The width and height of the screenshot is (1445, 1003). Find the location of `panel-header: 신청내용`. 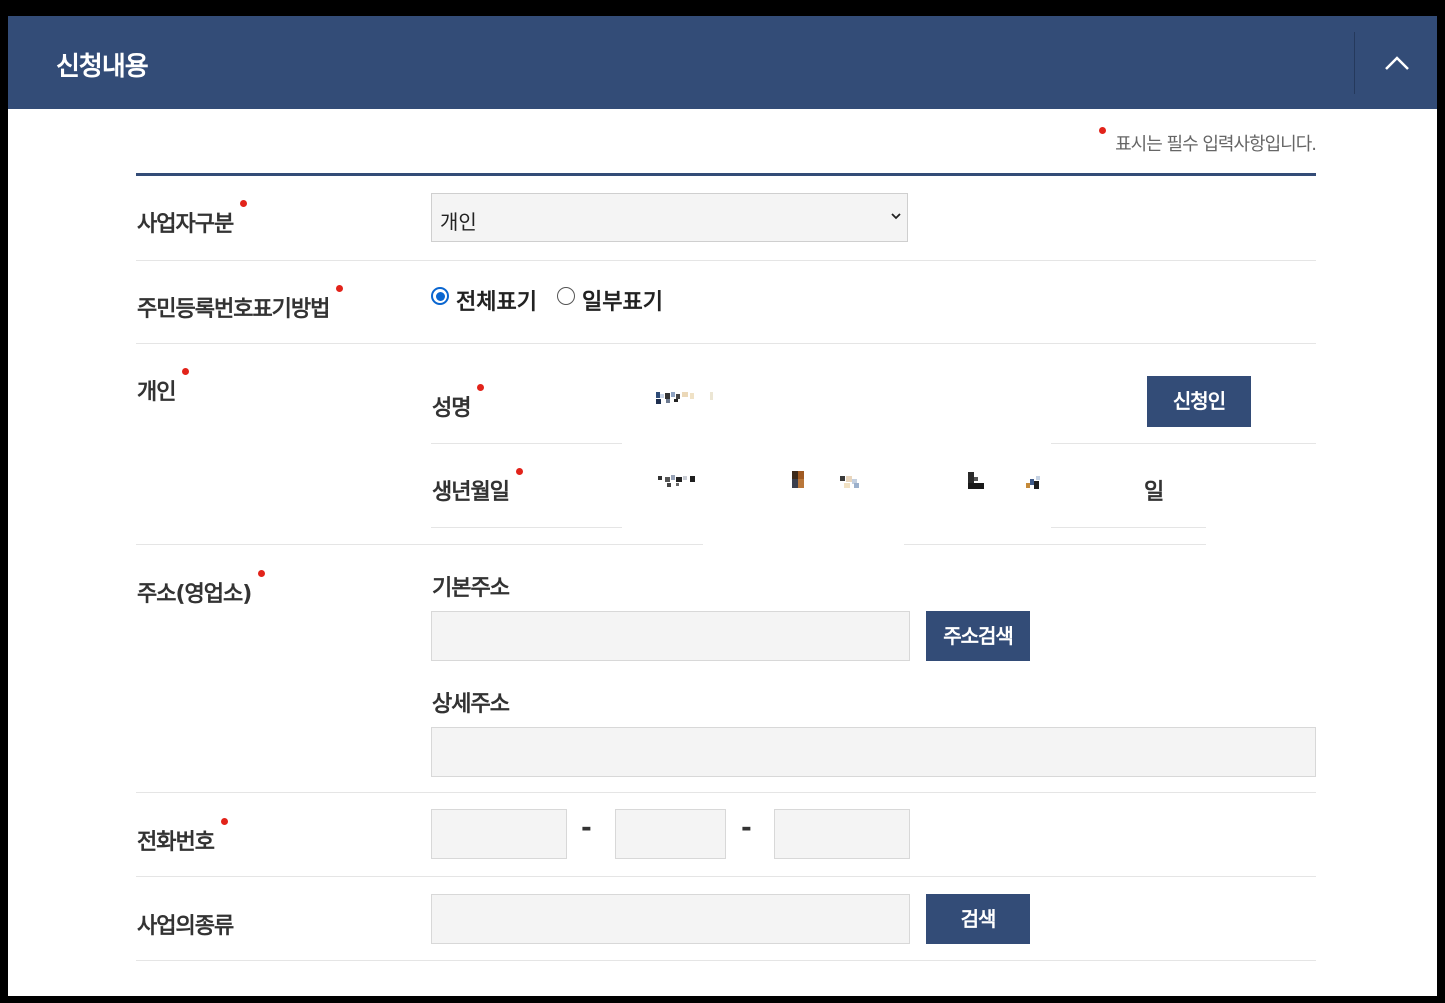

panel-header: 신청내용 is located at coordinates (722, 62).